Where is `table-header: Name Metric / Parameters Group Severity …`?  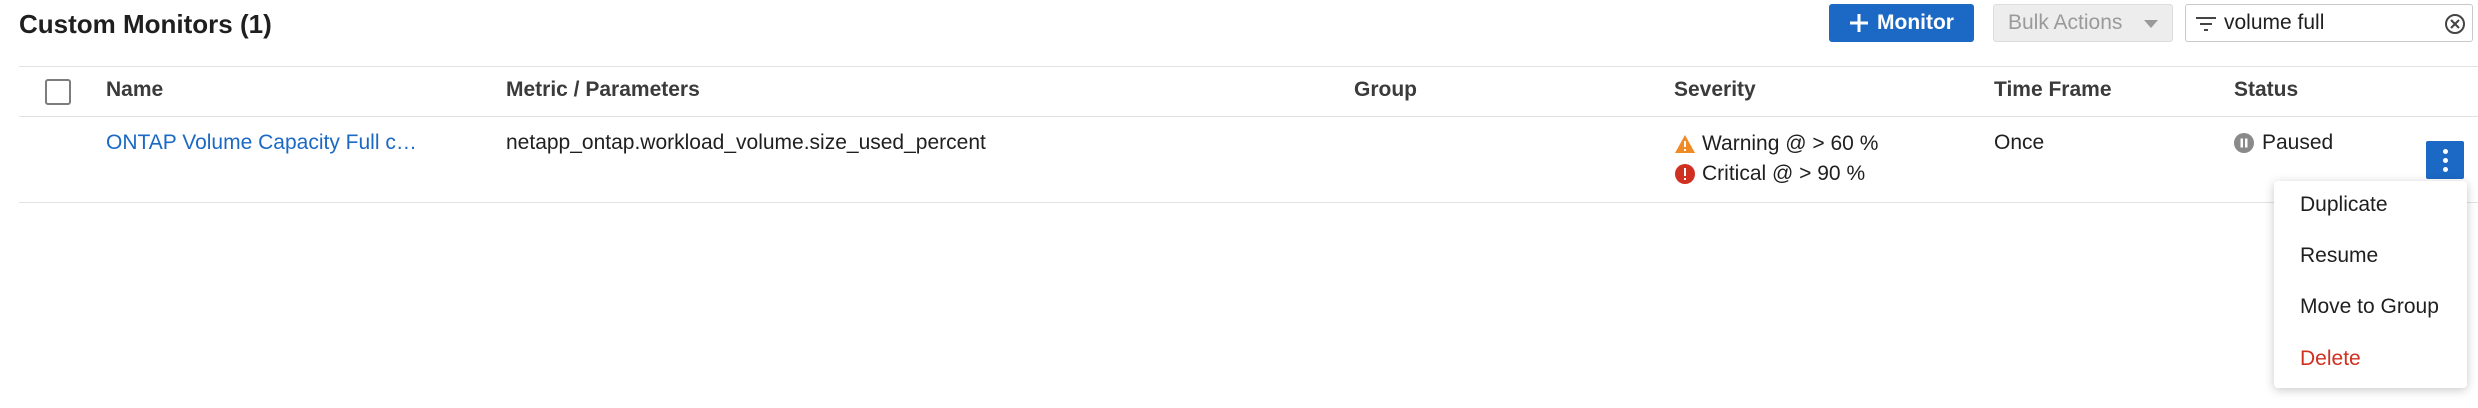 table-header: Name Metric / Parameters Group Severity … is located at coordinates (1239, 92).